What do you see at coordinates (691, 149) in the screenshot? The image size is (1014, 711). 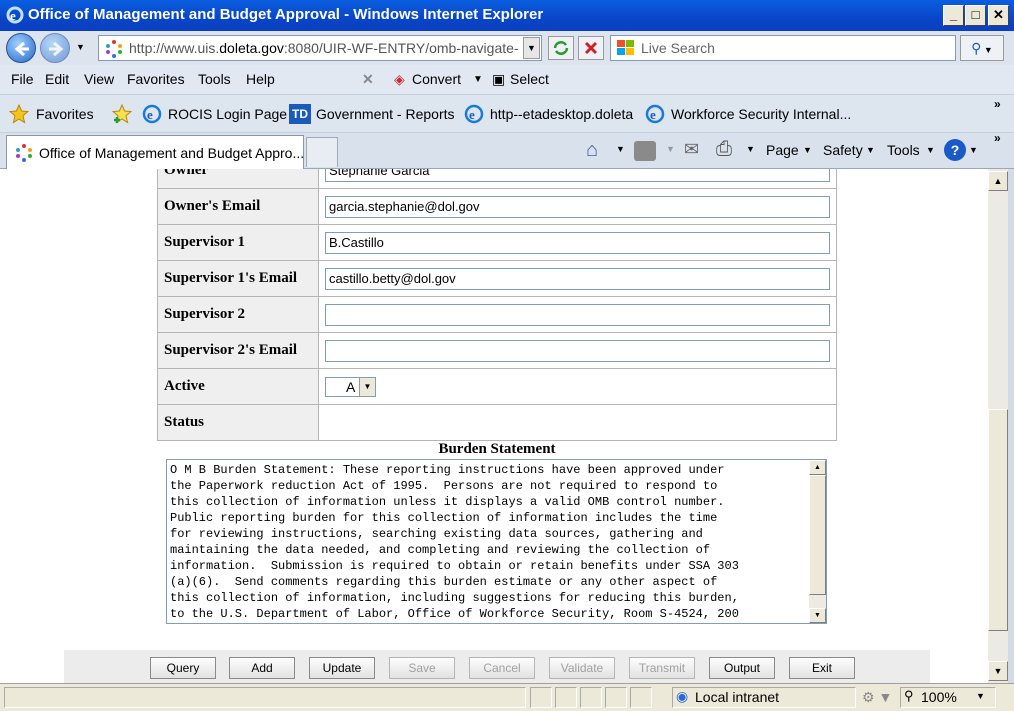 I see `mail-icon: ✉` at bounding box center [691, 149].